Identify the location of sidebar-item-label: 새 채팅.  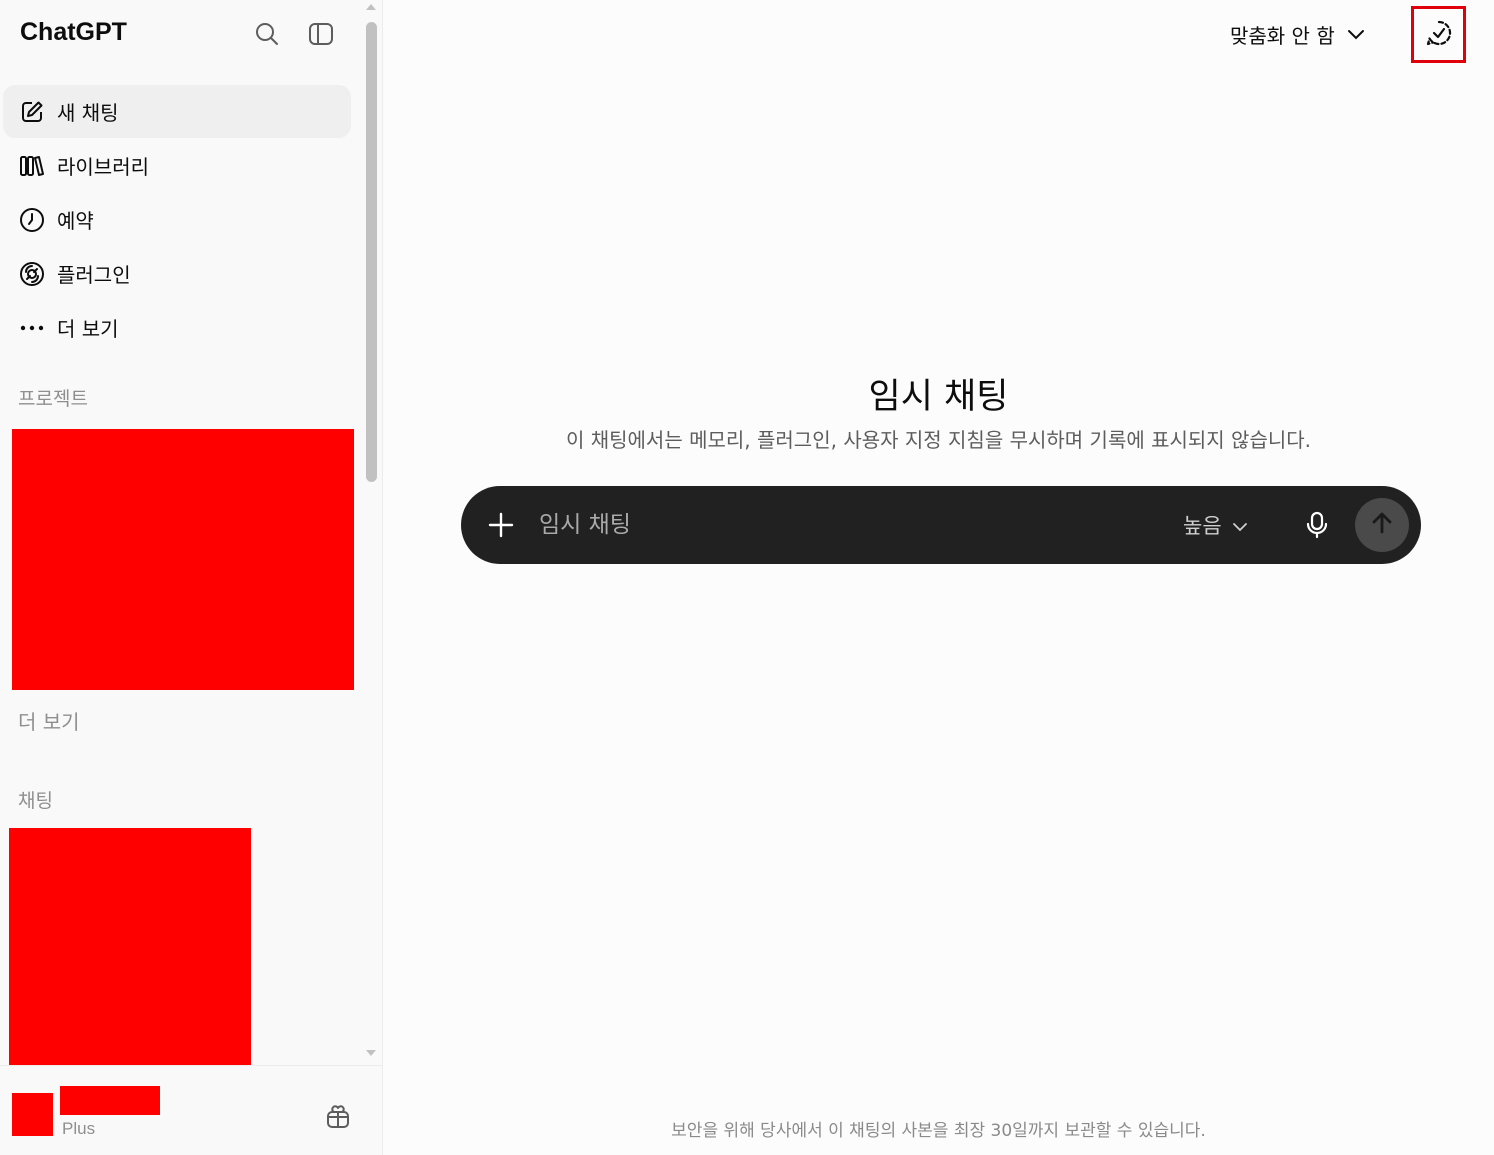
(88, 113).